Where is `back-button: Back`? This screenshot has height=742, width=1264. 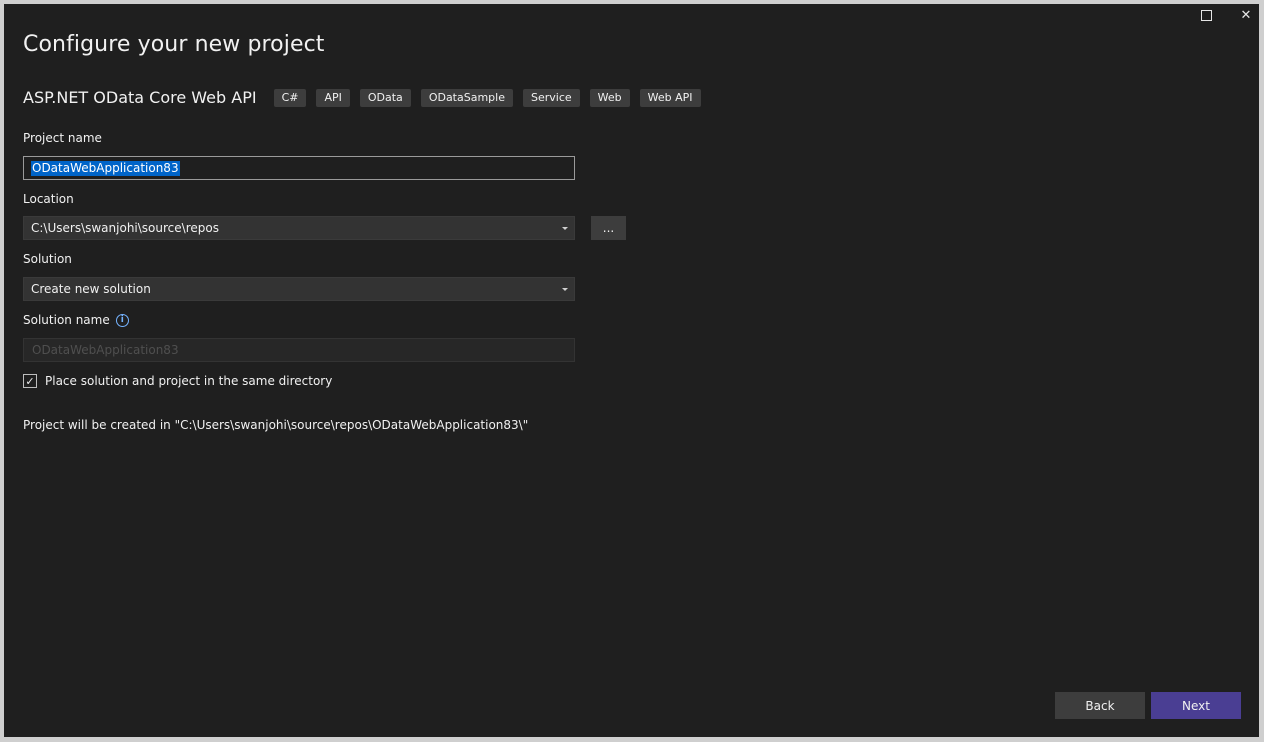
back-button: Back is located at coordinates (1100, 705).